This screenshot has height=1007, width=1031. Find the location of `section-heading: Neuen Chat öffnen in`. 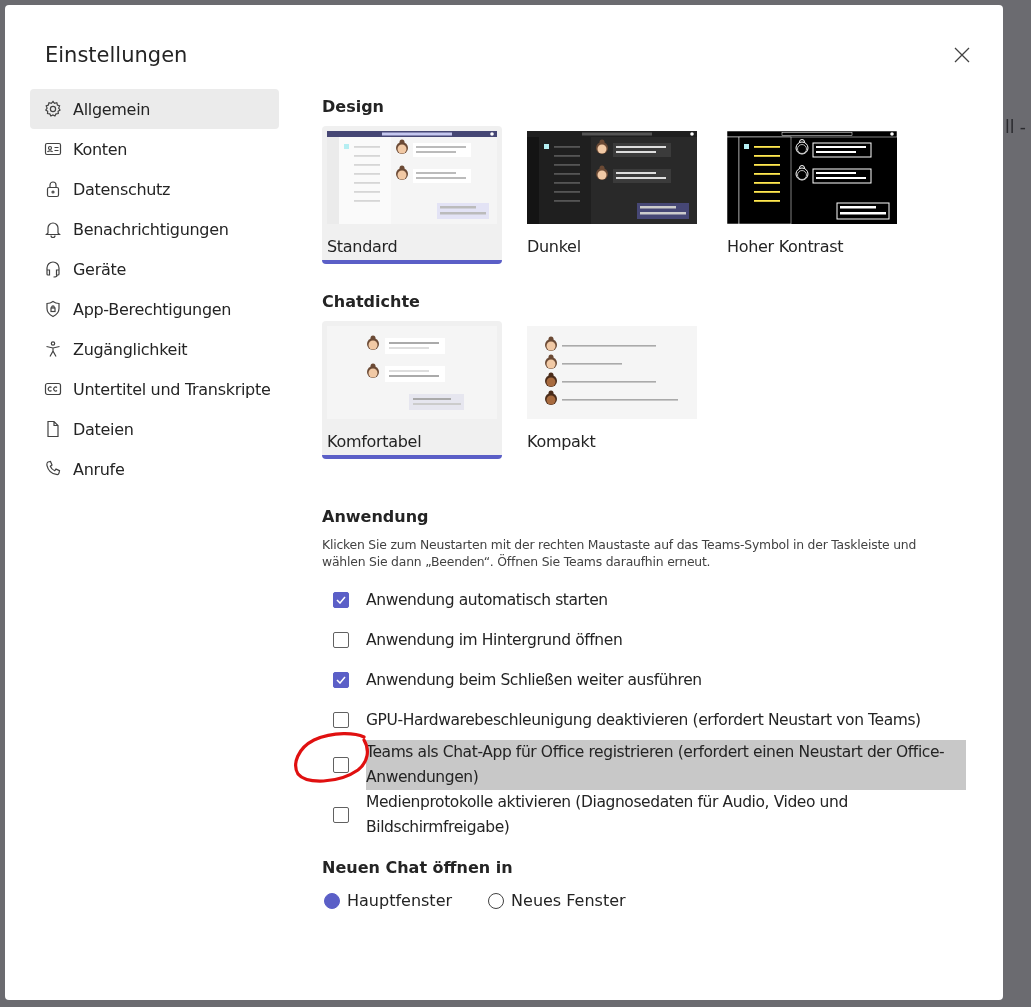

section-heading: Neuen Chat öffnen in is located at coordinates (418, 867).